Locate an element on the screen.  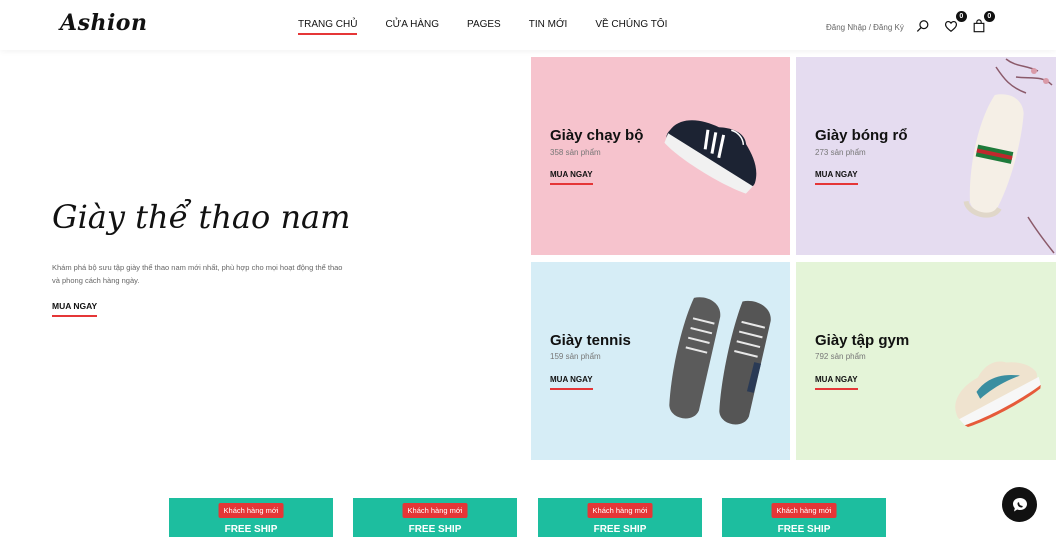
wishlist-button: 0 is located at coordinates (955, 23).